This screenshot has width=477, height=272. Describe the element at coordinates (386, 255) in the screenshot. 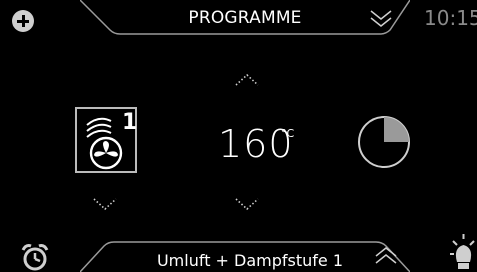

I see `chevron-up-icon` at that location.